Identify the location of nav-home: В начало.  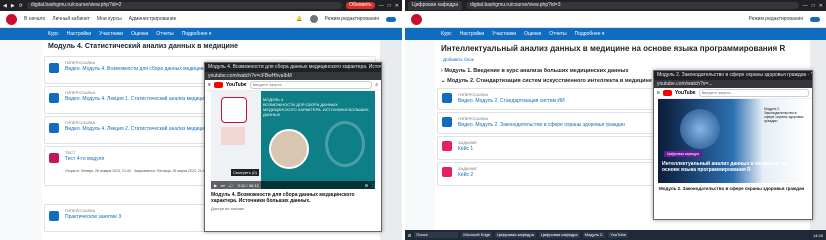
(34, 19).